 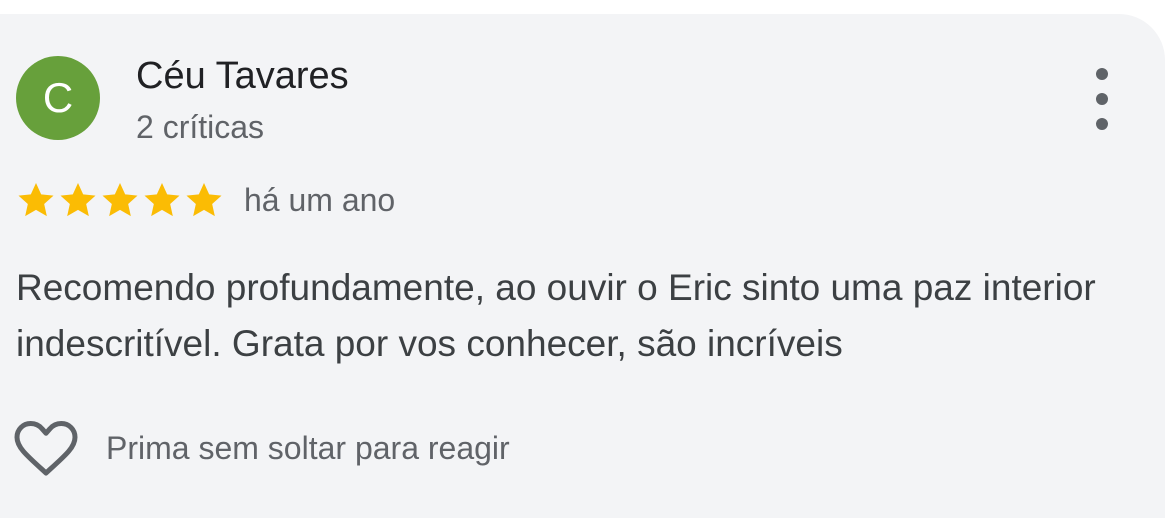 I want to click on author-review-count: 2 críticas, so click(x=200, y=127).